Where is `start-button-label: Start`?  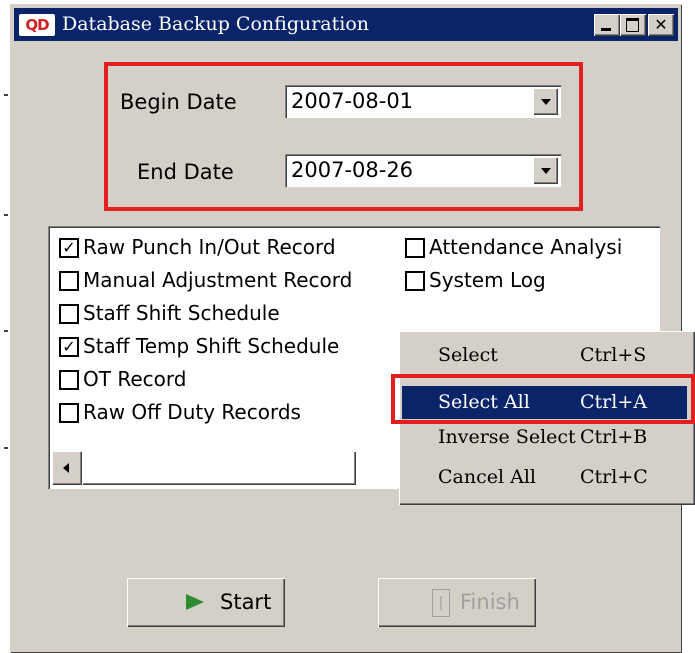
start-button-label: Start is located at coordinates (246, 602).